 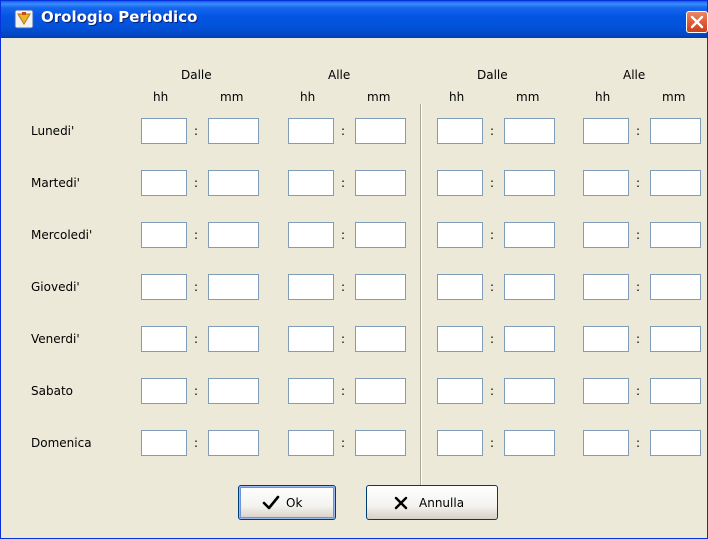 What do you see at coordinates (603, 97) in the screenshot?
I see `hh-header-4: hh` at bounding box center [603, 97].